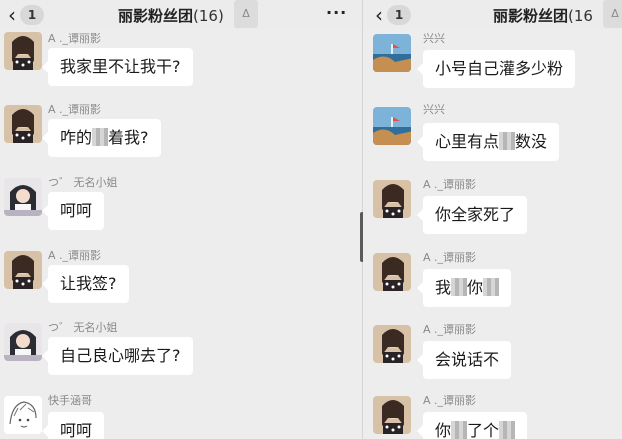 The height and width of the screenshot is (439, 622). What do you see at coordinates (128, 137) in the screenshot?
I see `message-text-part: 着我?` at bounding box center [128, 137].